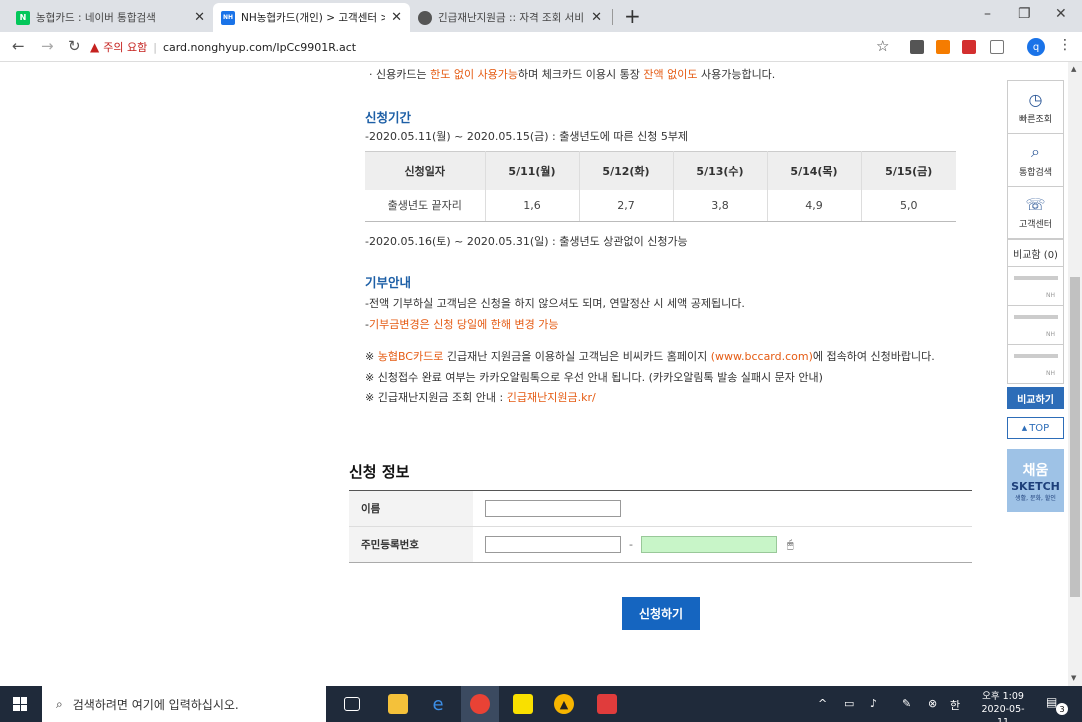  What do you see at coordinates (632, 16) in the screenshot?
I see `new-tab-button: +` at bounding box center [632, 16].